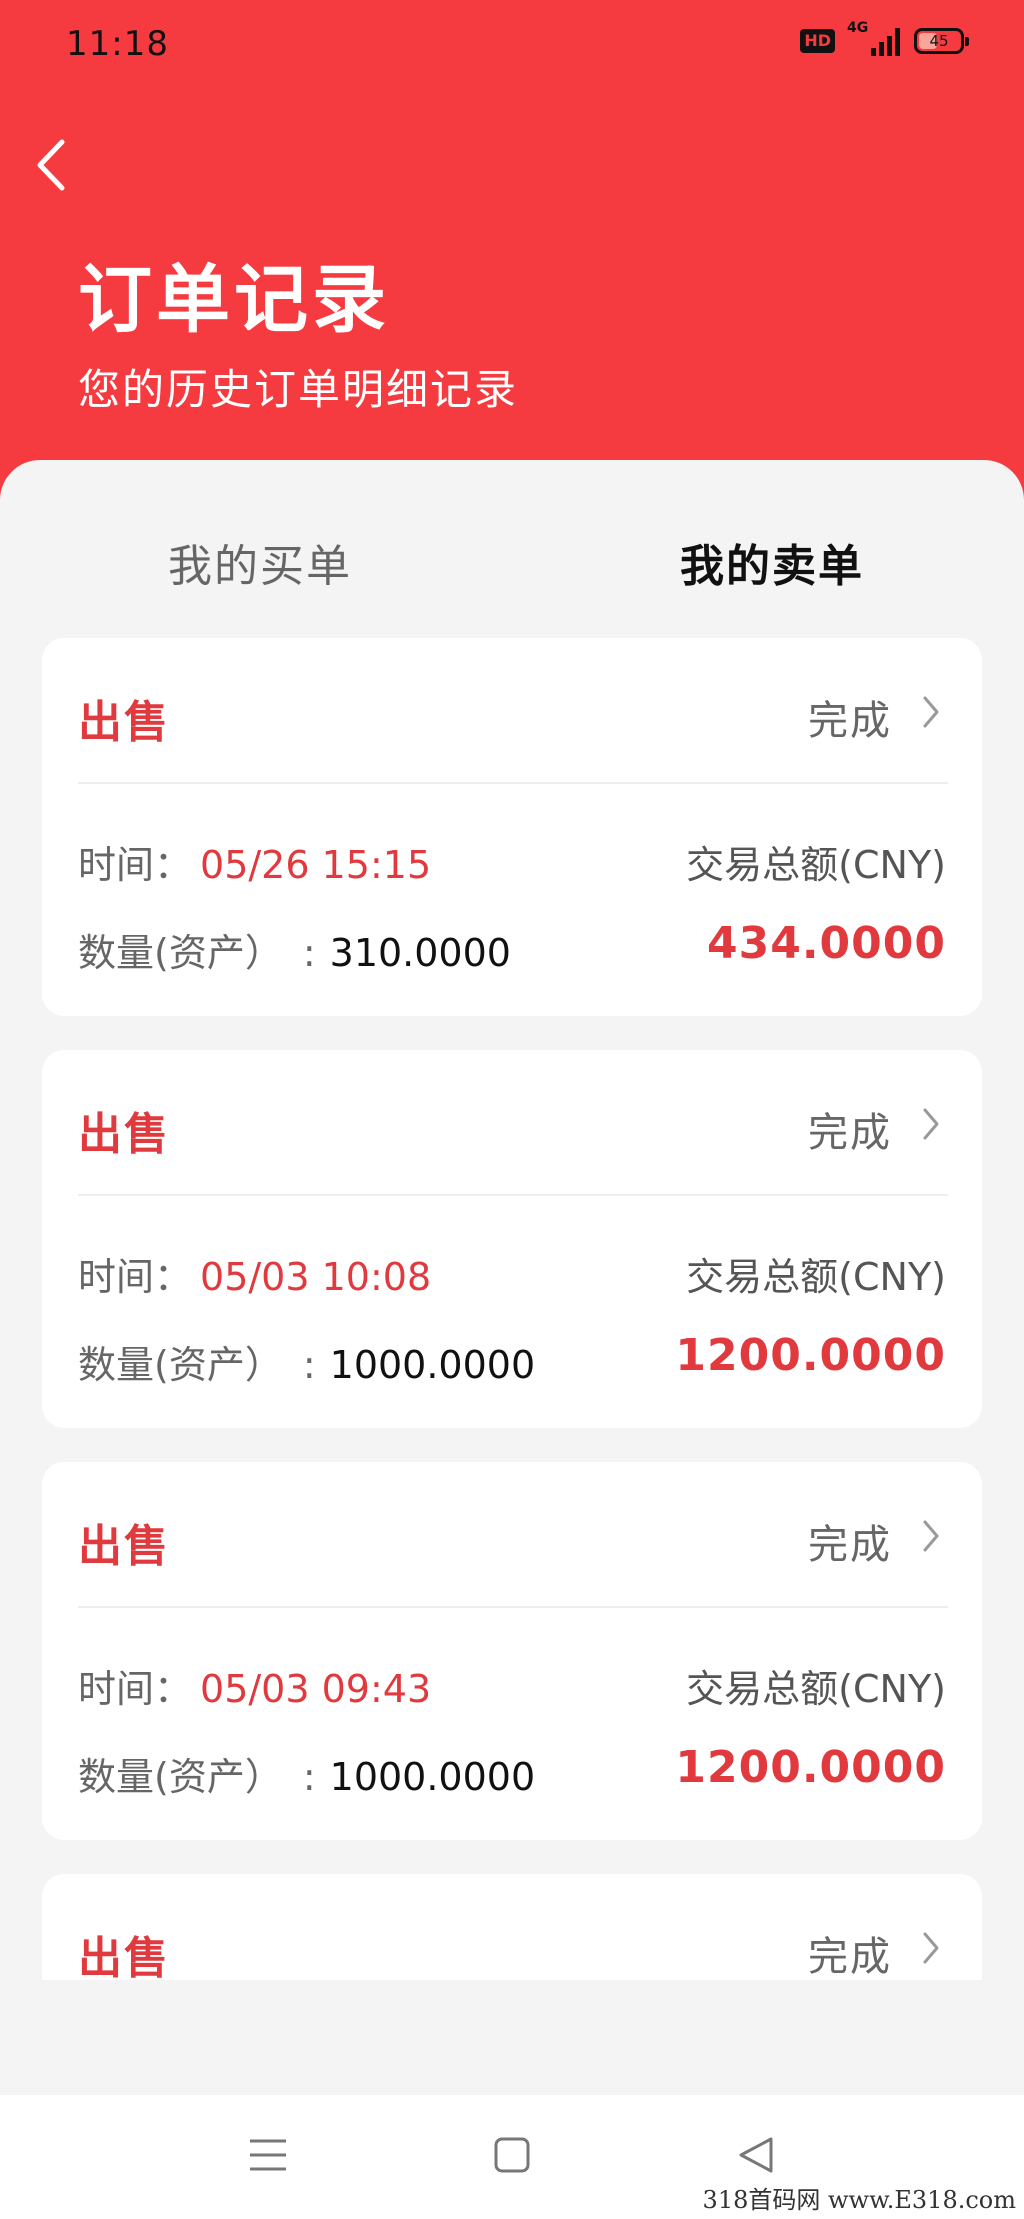 The width and height of the screenshot is (1024, 2219). I want to click on square-home-icon, so click(512, 2155).